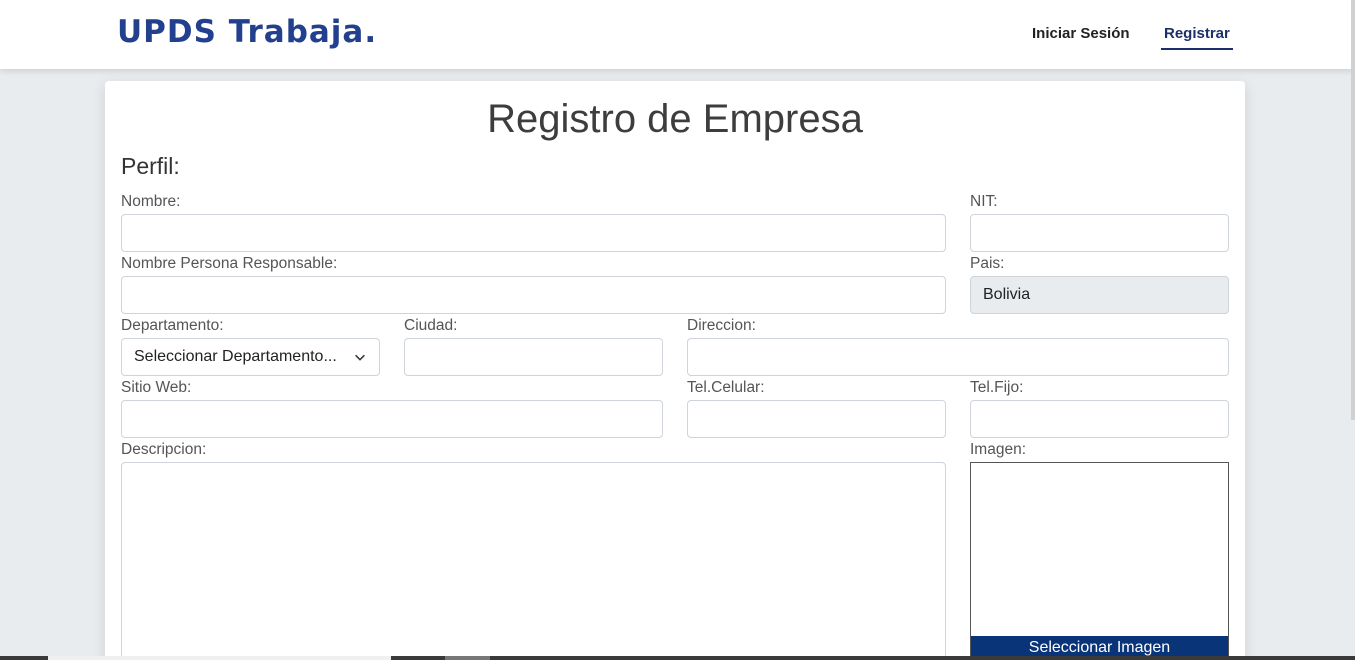 Image resolution: width=1355 pixels, height=660 pixels. I want to click on imagen-label: Imagen:, so click(998, 449).